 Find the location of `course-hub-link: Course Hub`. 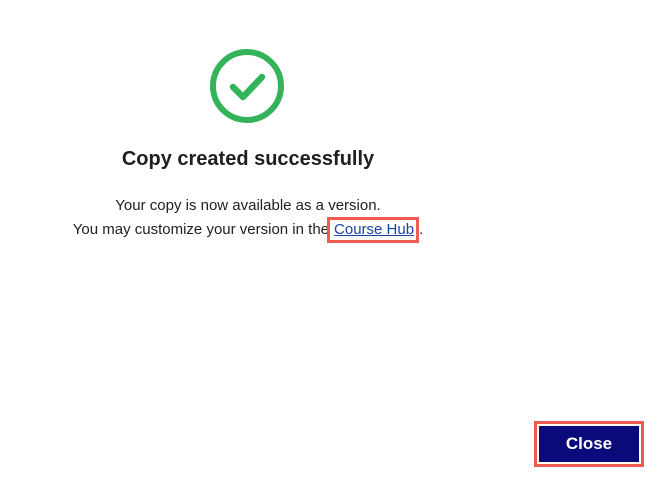

course-hub-link: Course Hub is located at coordinates (374, 229).